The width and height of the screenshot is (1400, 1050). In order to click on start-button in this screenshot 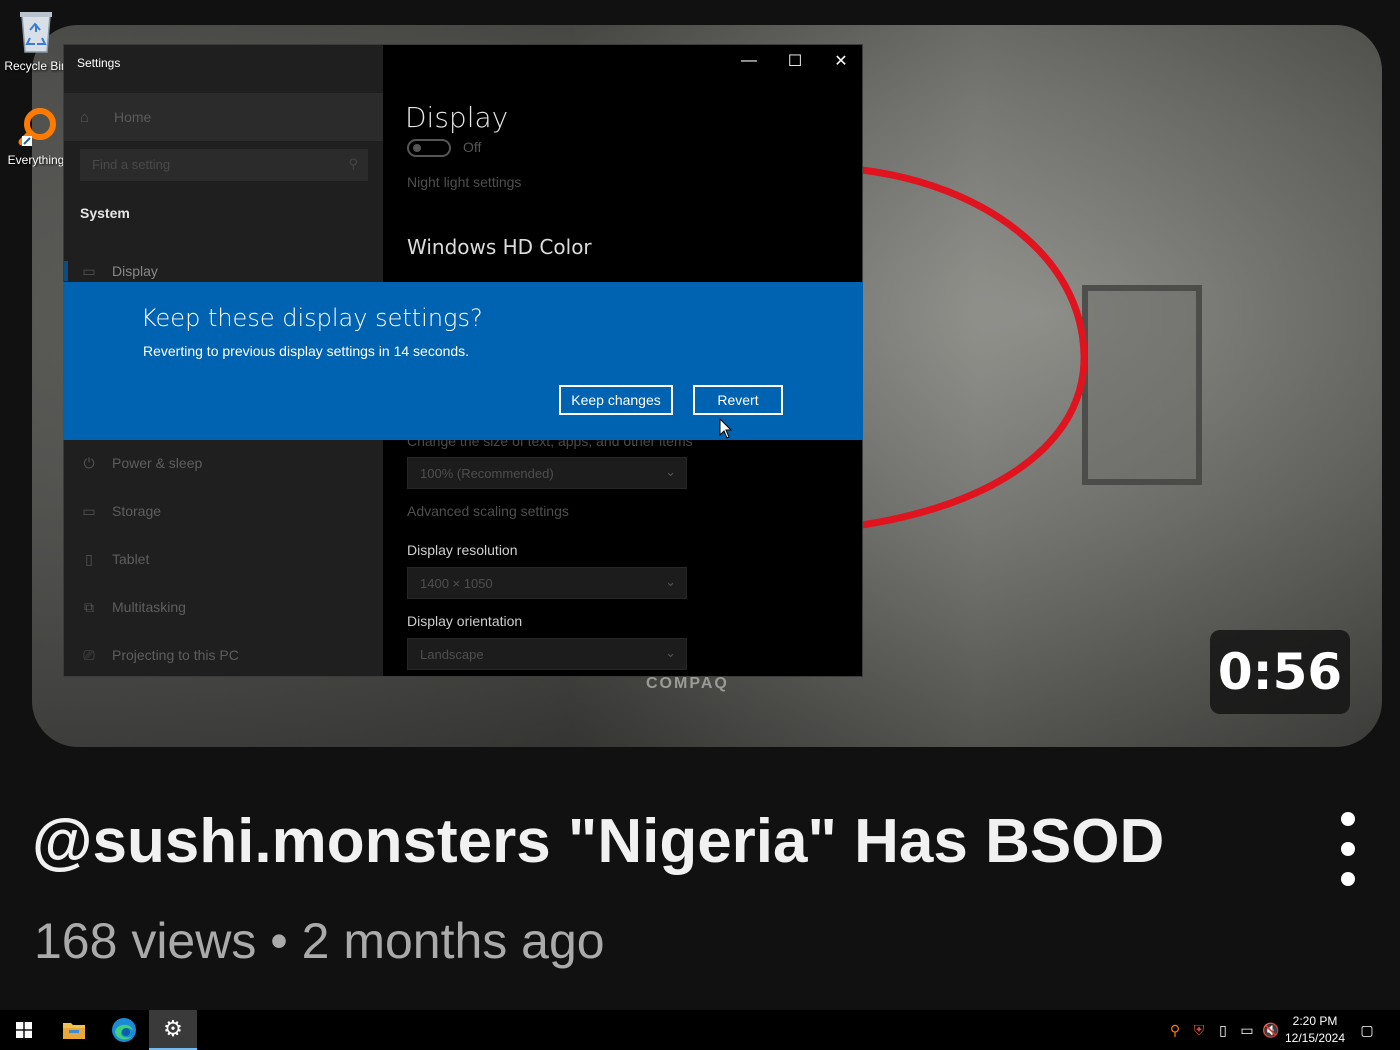, I will do `click(24, 1030)`.